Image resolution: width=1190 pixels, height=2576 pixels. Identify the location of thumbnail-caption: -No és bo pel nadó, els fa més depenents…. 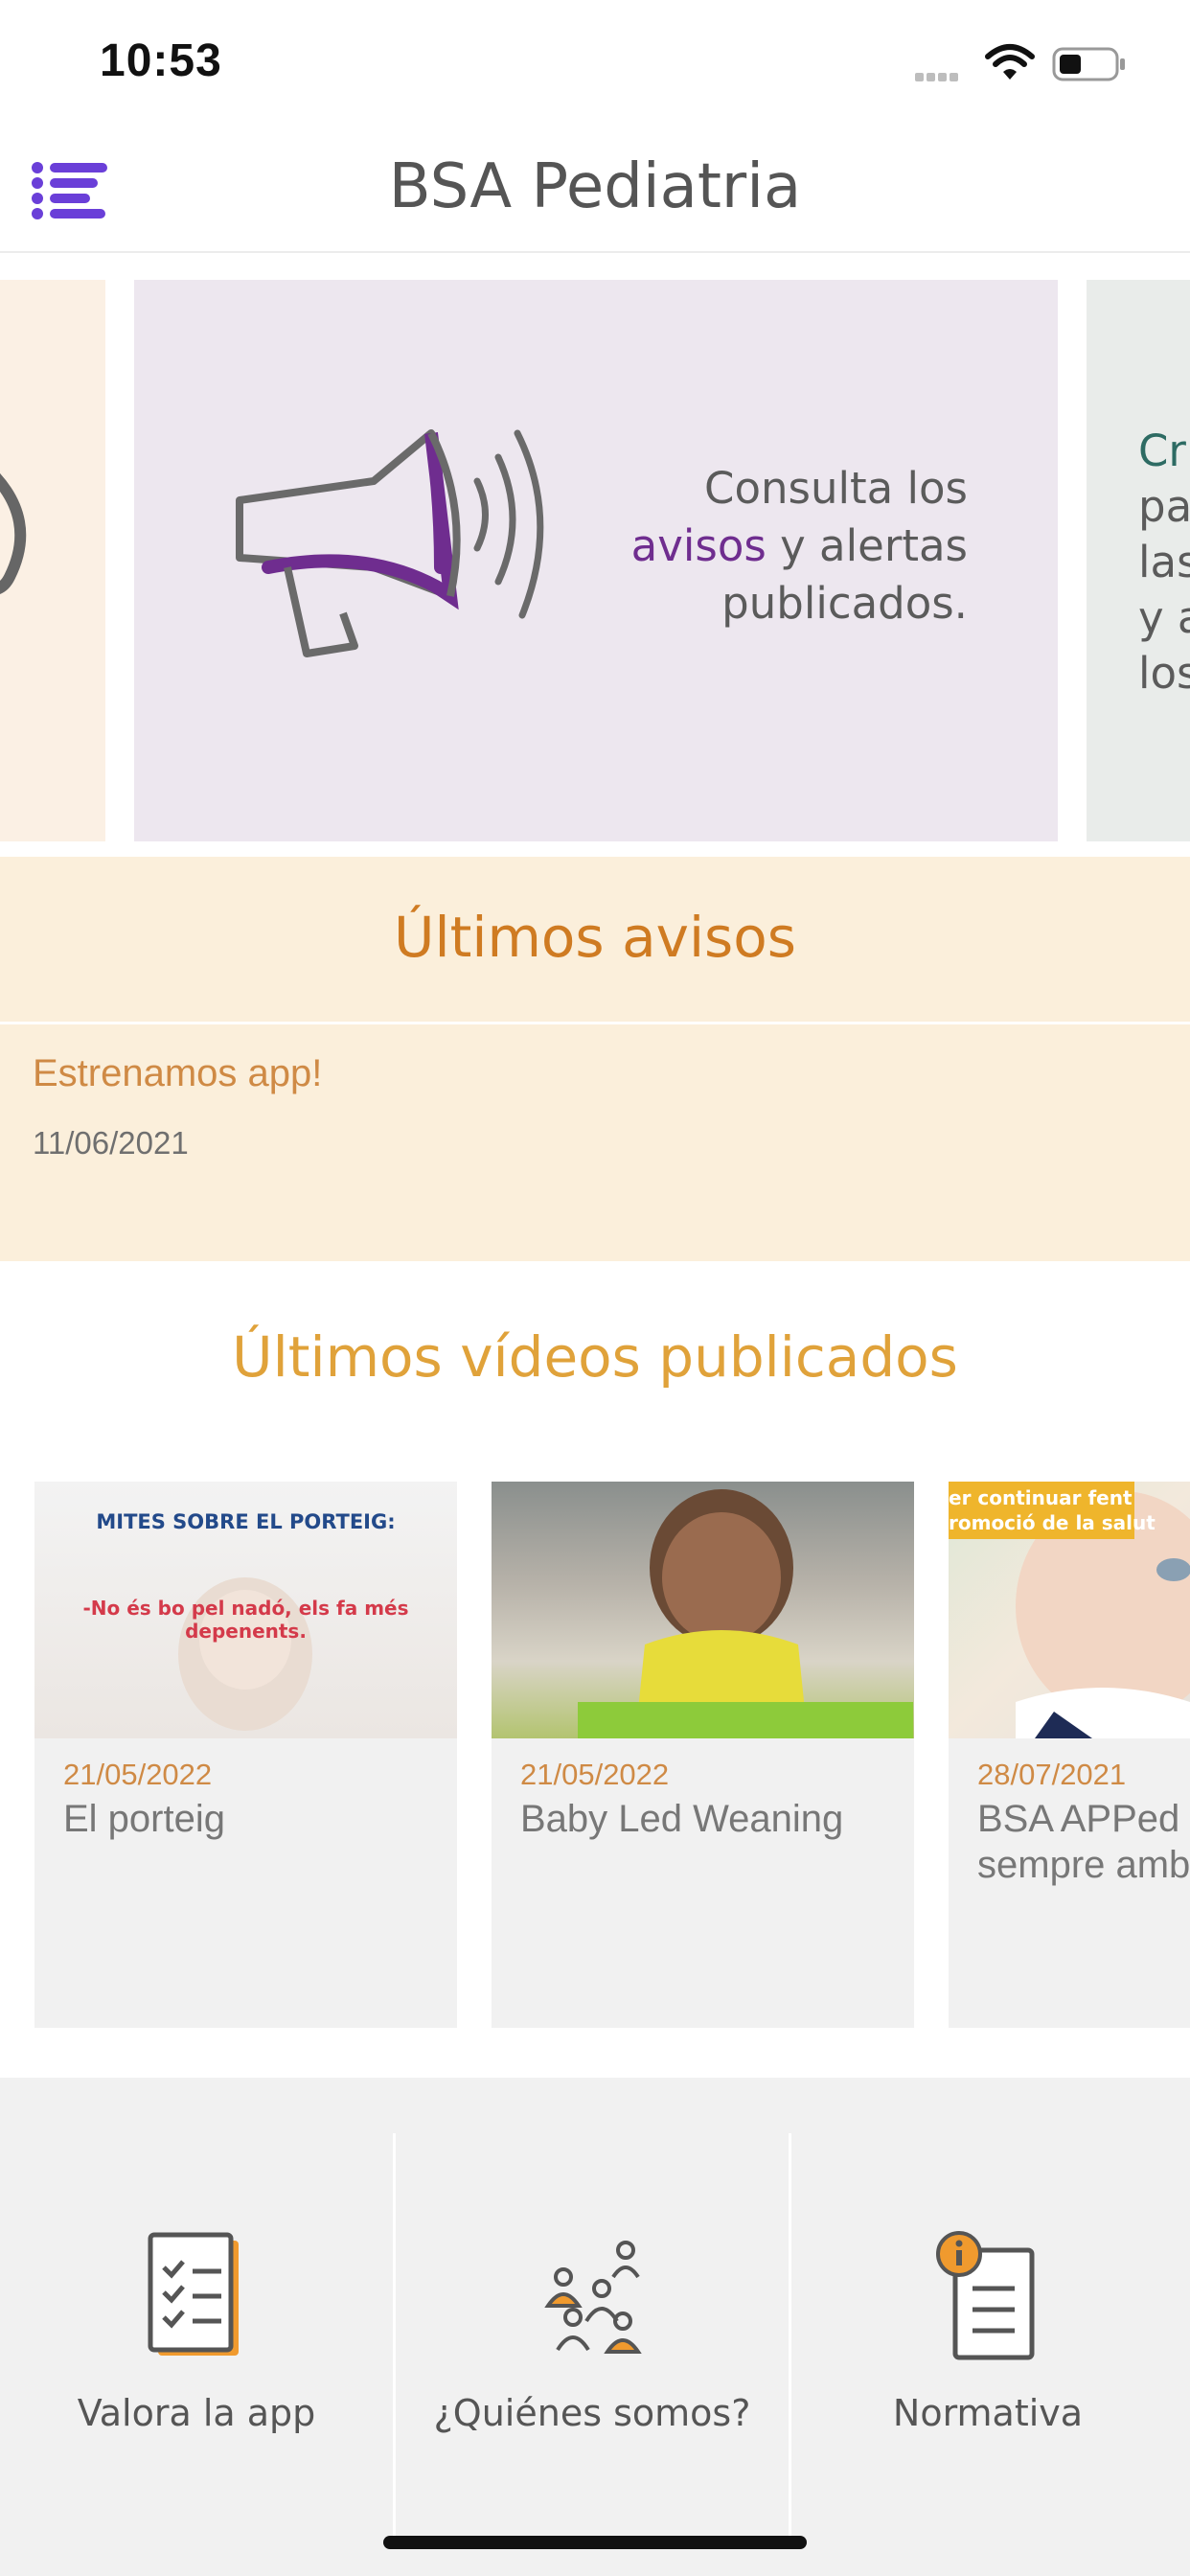
(246, 1620).